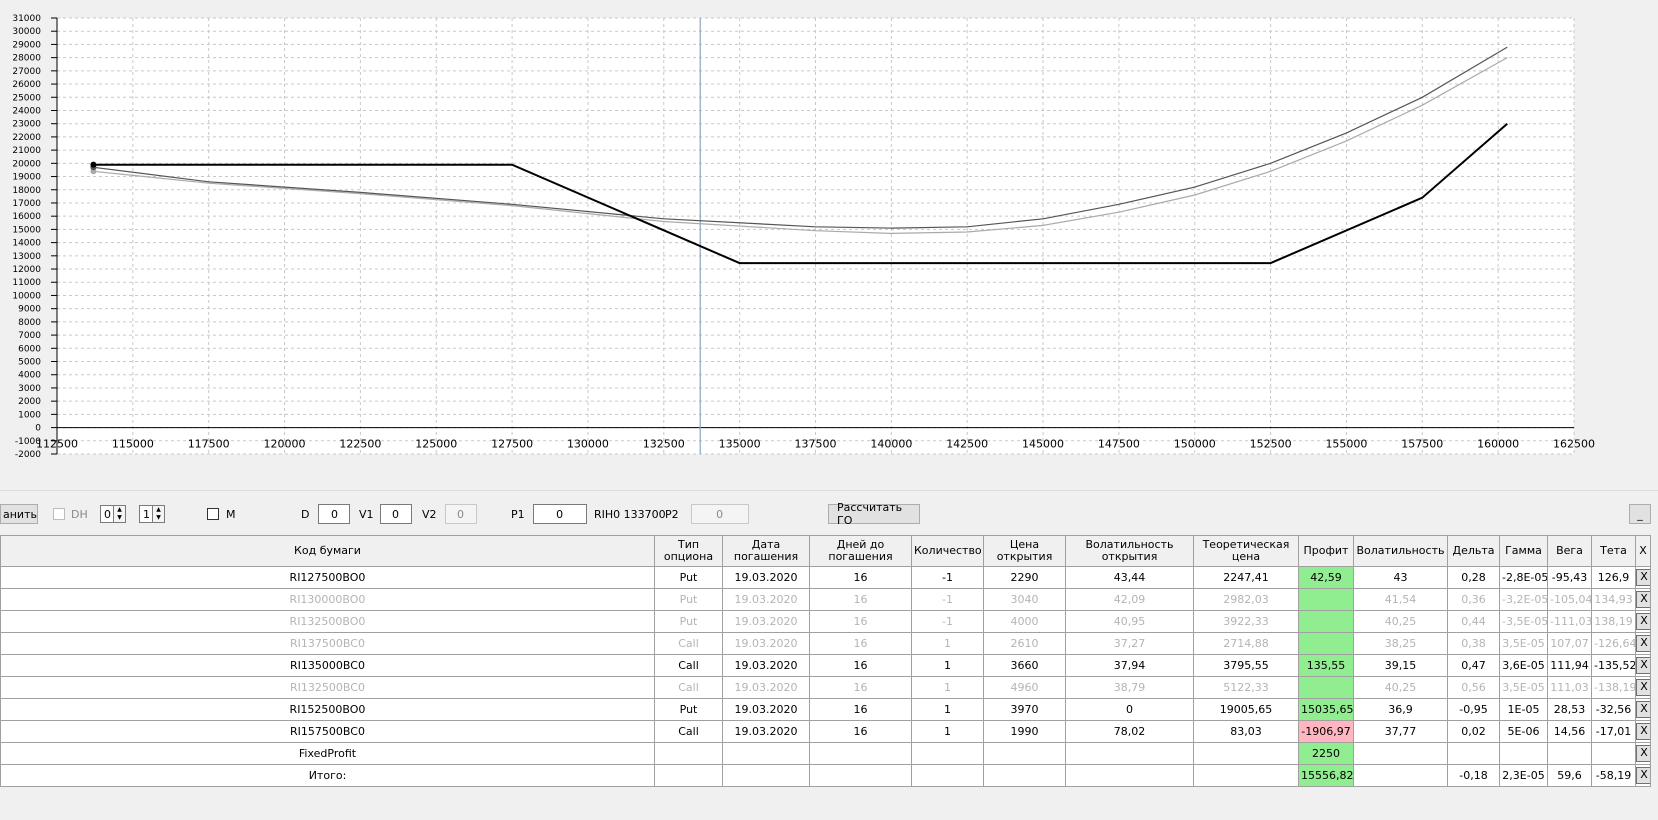  Describe the element at coordinates (1326, 709) in the screenshot. I see `table-cell: 15035,65` at that location.